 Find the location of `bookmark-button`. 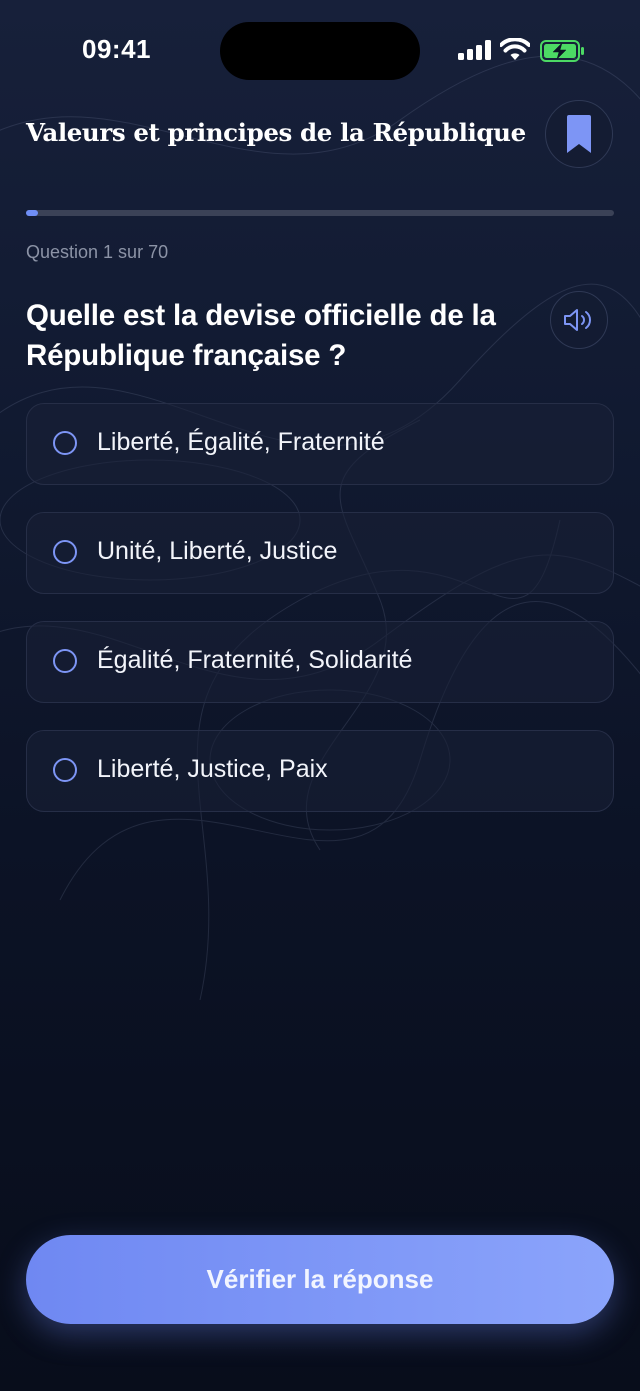

bookmark-button is located at coordinates (579, 134).